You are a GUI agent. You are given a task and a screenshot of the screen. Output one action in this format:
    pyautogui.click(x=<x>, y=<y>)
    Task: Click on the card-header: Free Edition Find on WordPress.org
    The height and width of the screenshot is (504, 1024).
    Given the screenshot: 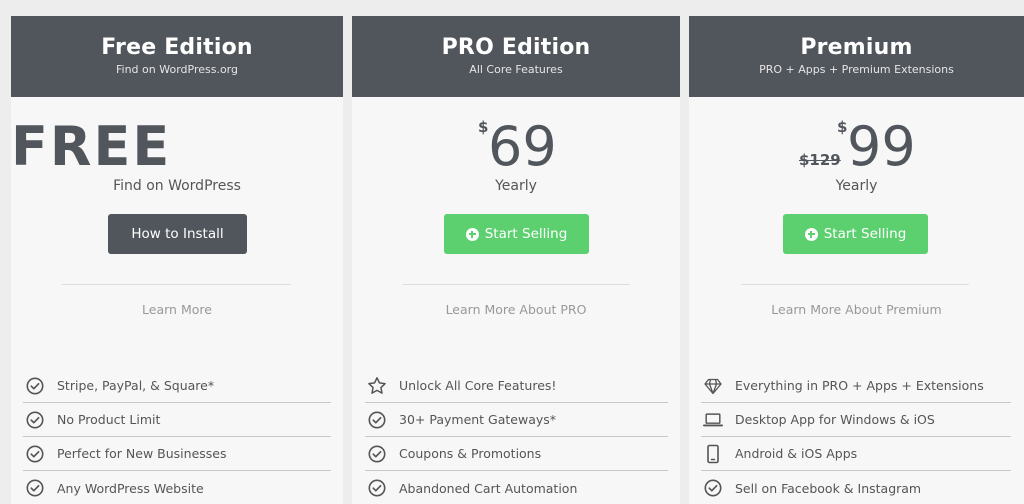 What is the action you would take?
    pyautogui.click(x=177, y=56)
    